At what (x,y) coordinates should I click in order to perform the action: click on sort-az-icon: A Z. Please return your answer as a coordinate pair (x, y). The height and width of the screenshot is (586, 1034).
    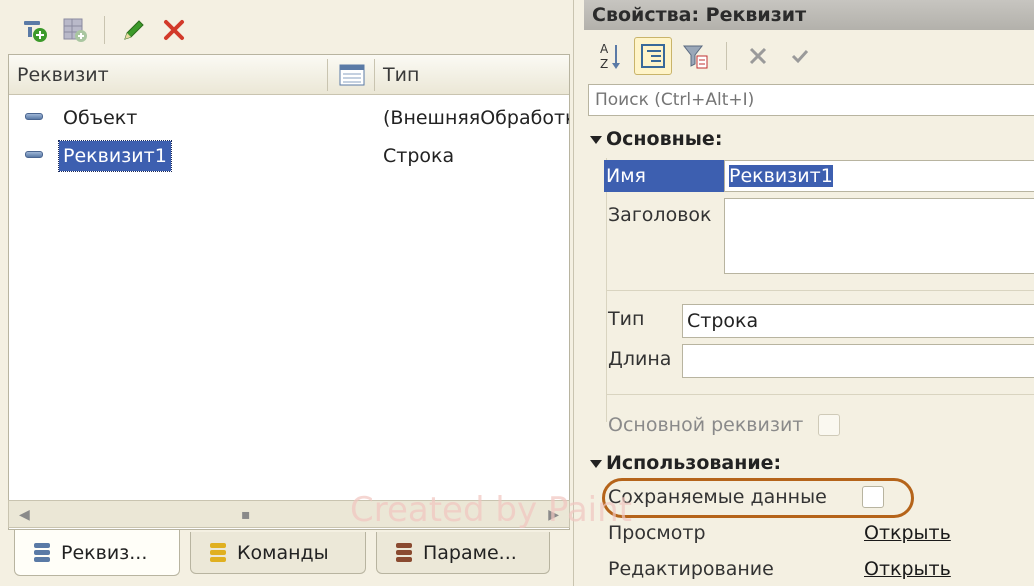
    Looking at the image, I should click on (610, 56).